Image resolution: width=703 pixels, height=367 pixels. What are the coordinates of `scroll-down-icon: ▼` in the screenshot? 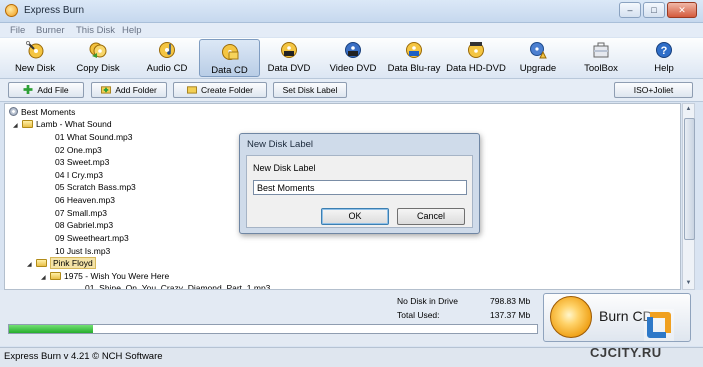 It's located at (688, 283).